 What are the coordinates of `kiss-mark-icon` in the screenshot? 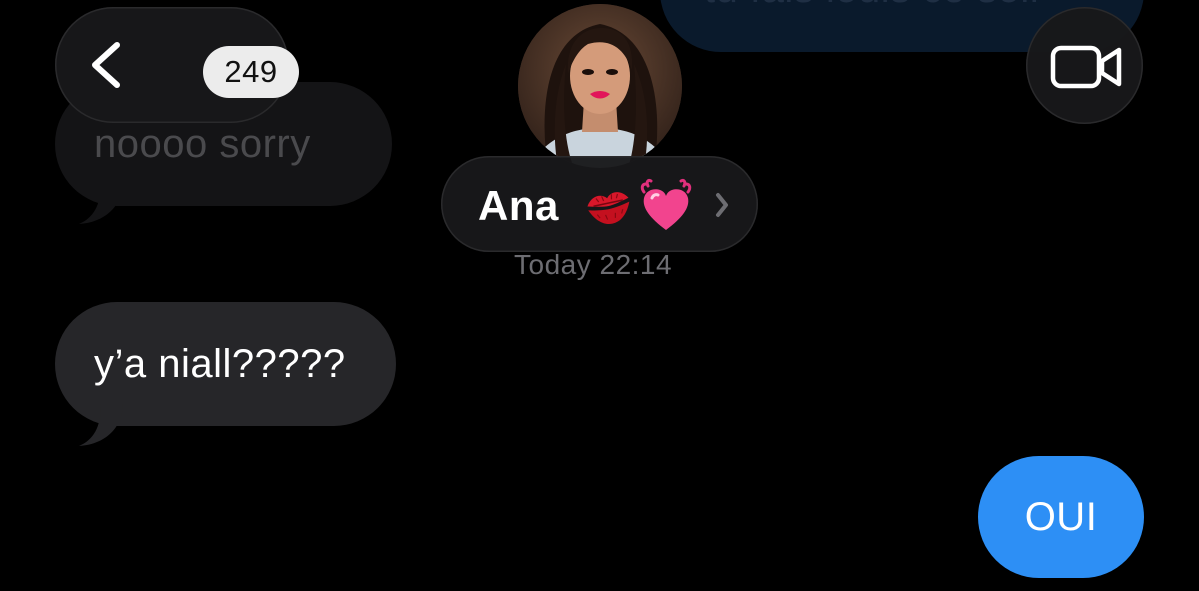 It's located at (608, 208).